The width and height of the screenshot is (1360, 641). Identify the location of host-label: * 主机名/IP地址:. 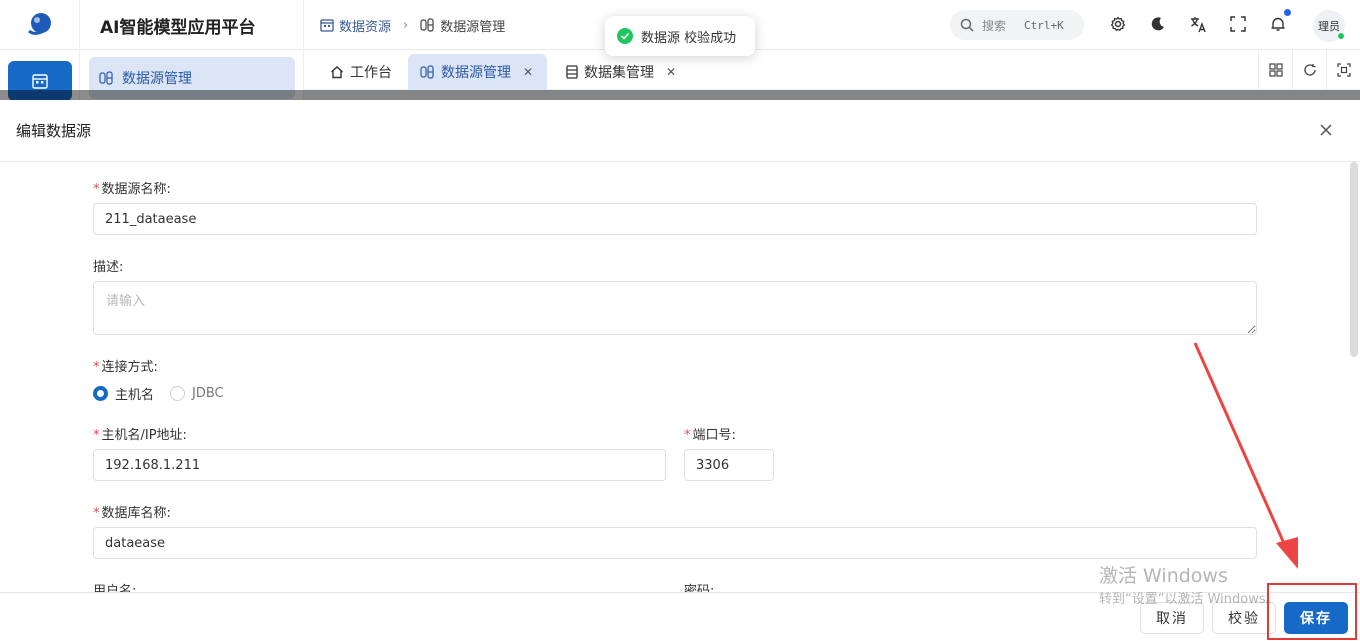
(140, 435).